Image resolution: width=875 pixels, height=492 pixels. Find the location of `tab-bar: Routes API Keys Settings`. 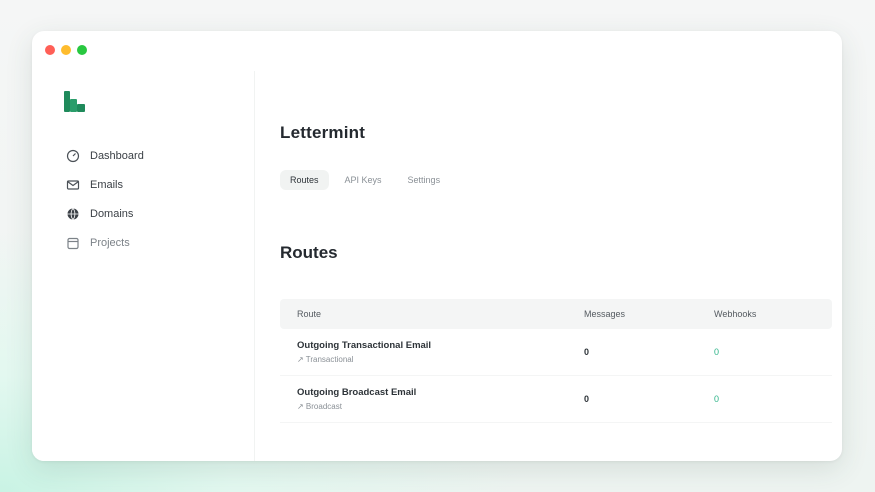

tab-bar: Routes API Keys Settings is located at coordinates (365, 180).